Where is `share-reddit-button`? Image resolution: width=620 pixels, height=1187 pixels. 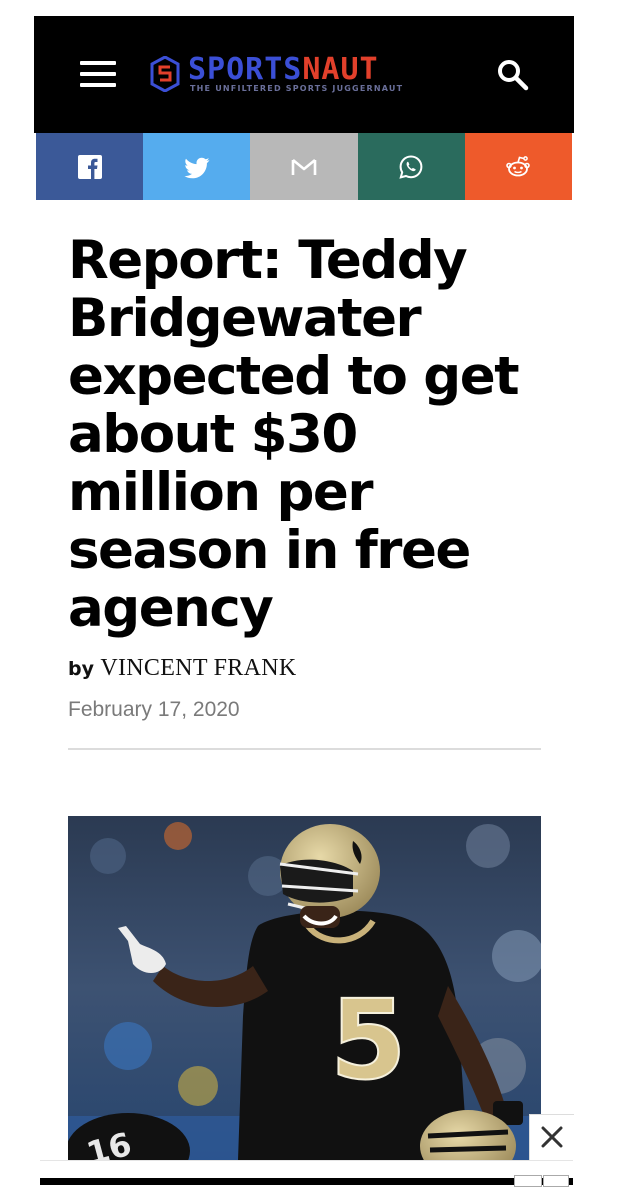
share-reddit-button is located at coordinates (518, 166).